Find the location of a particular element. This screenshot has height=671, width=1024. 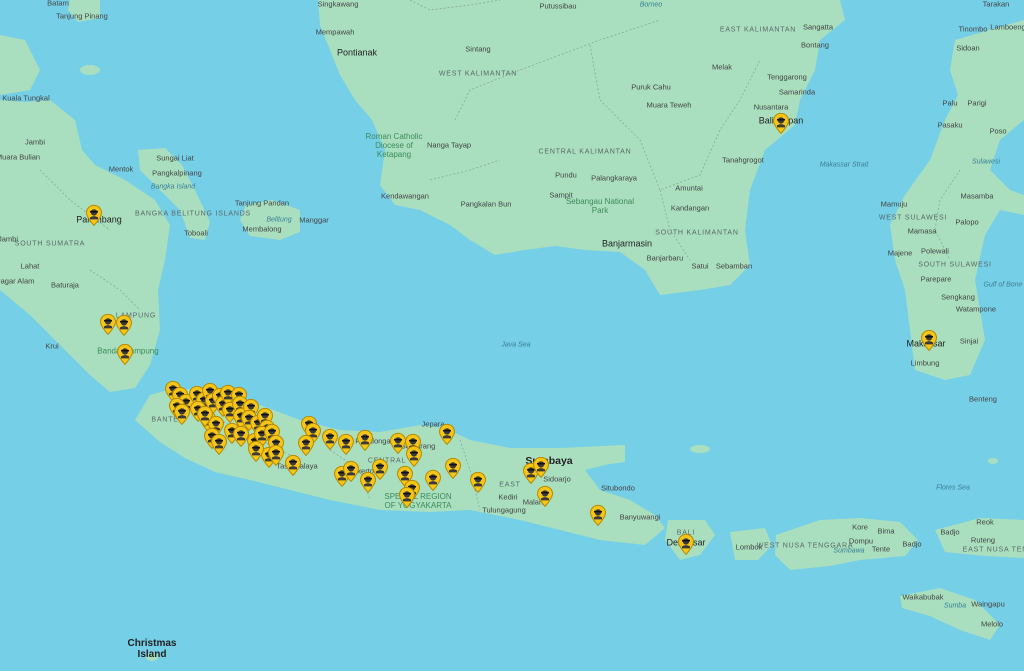

map-label: Tanahgrogot is located at coordinates (743, 160).